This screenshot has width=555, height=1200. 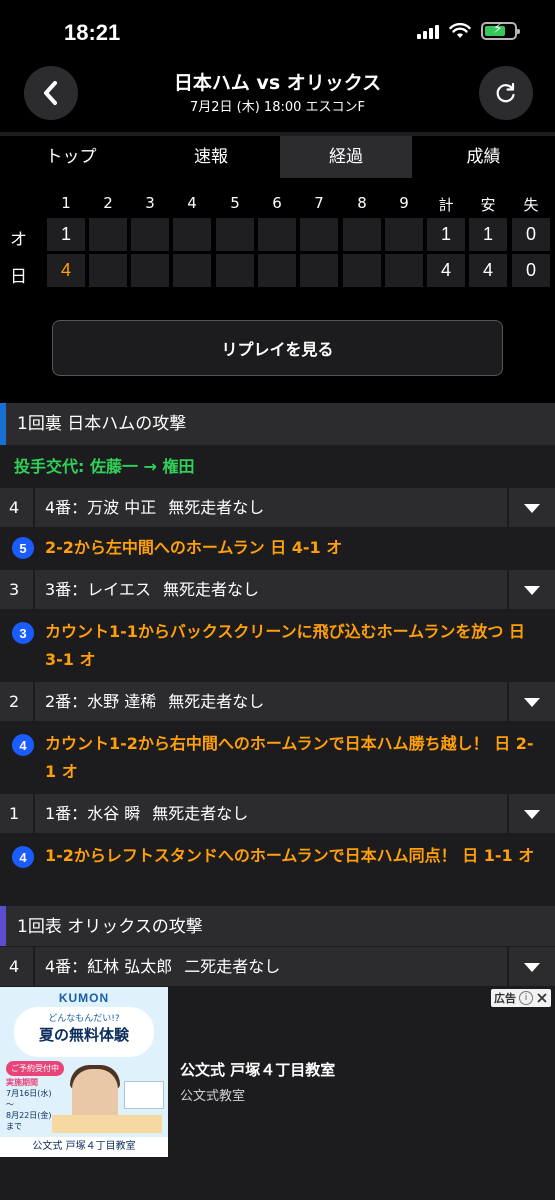 What do you see at coordinates (22, 1093) in the screenshot?
I see `ad-period-start: 7月16日` at bounding box center [22, 1093].